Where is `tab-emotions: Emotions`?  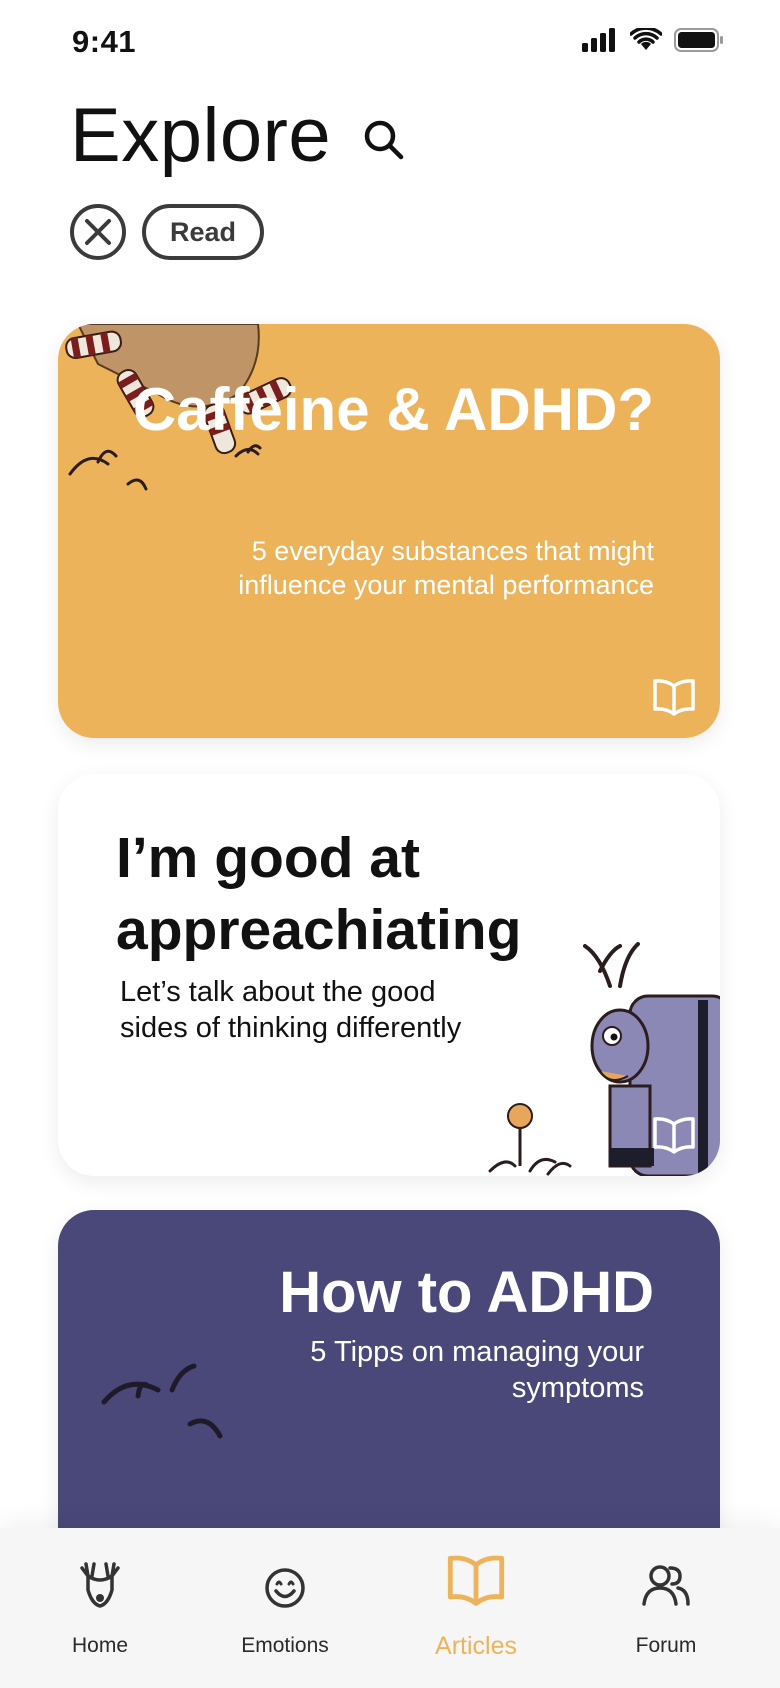
tab-emotions: Emotions is located at coordinates (285, 1608).